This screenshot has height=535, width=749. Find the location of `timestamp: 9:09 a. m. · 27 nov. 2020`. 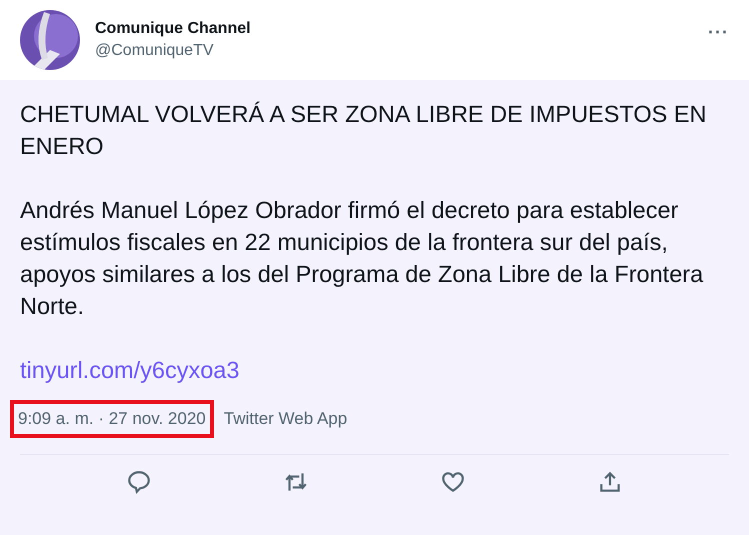

timestamp: 9:09 a. m. · 27 nov. 2020 is located at coordinates (112, 419).